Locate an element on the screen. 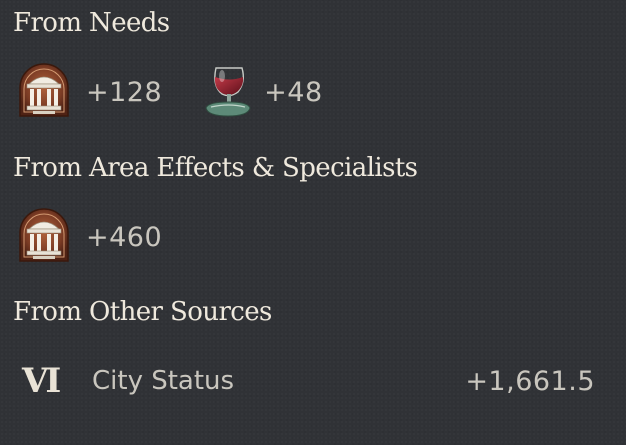 The height and width of the screenshot is (445, 626). section-heading-area-effects: From Area Effects & Specialists is located at coordinates (215, 168).